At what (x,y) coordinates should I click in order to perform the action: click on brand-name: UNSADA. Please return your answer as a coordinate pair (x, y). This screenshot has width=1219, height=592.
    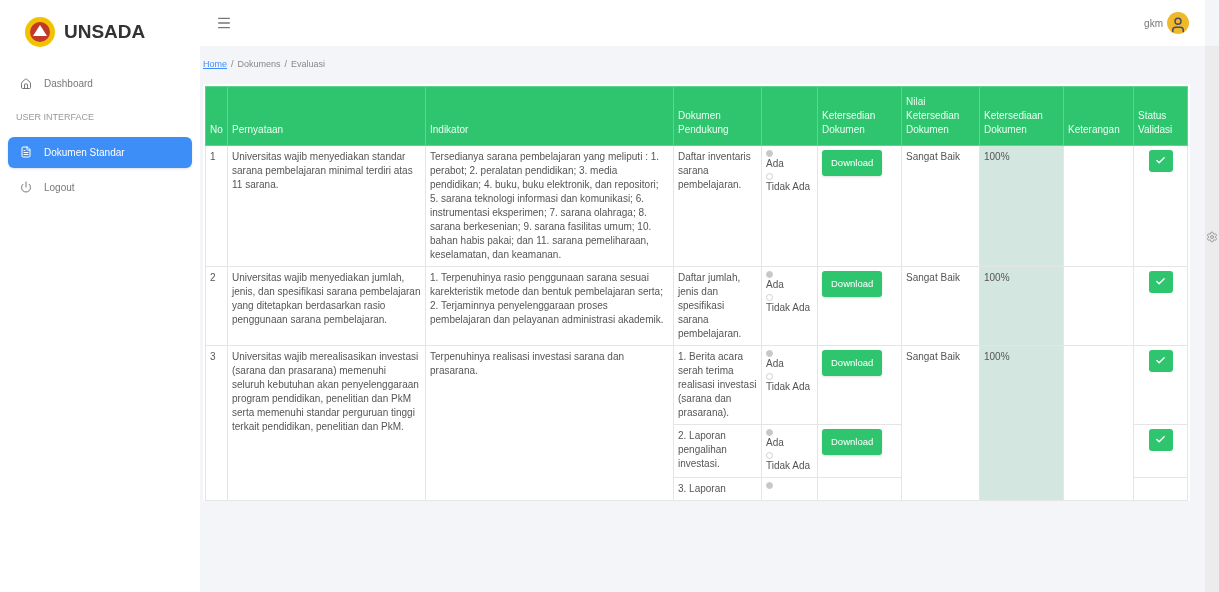
    Looking at the image, I should click on (105, 31).